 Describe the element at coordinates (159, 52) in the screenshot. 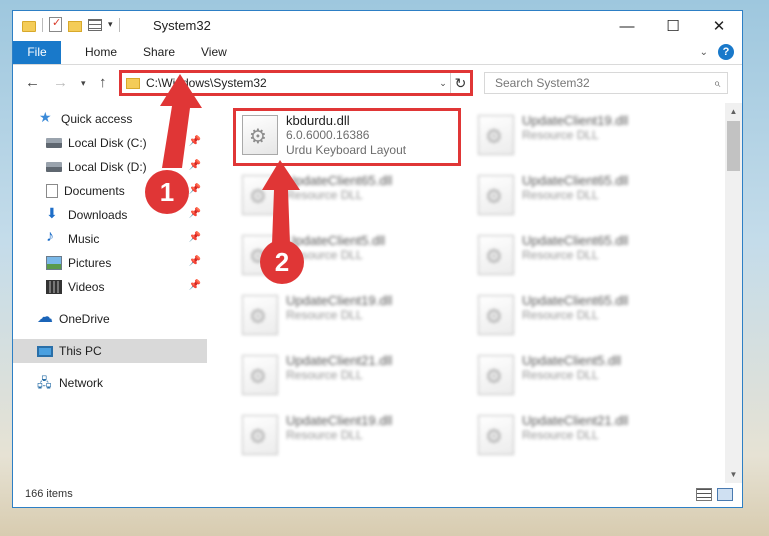

I see `tab-share: Share` at that location.